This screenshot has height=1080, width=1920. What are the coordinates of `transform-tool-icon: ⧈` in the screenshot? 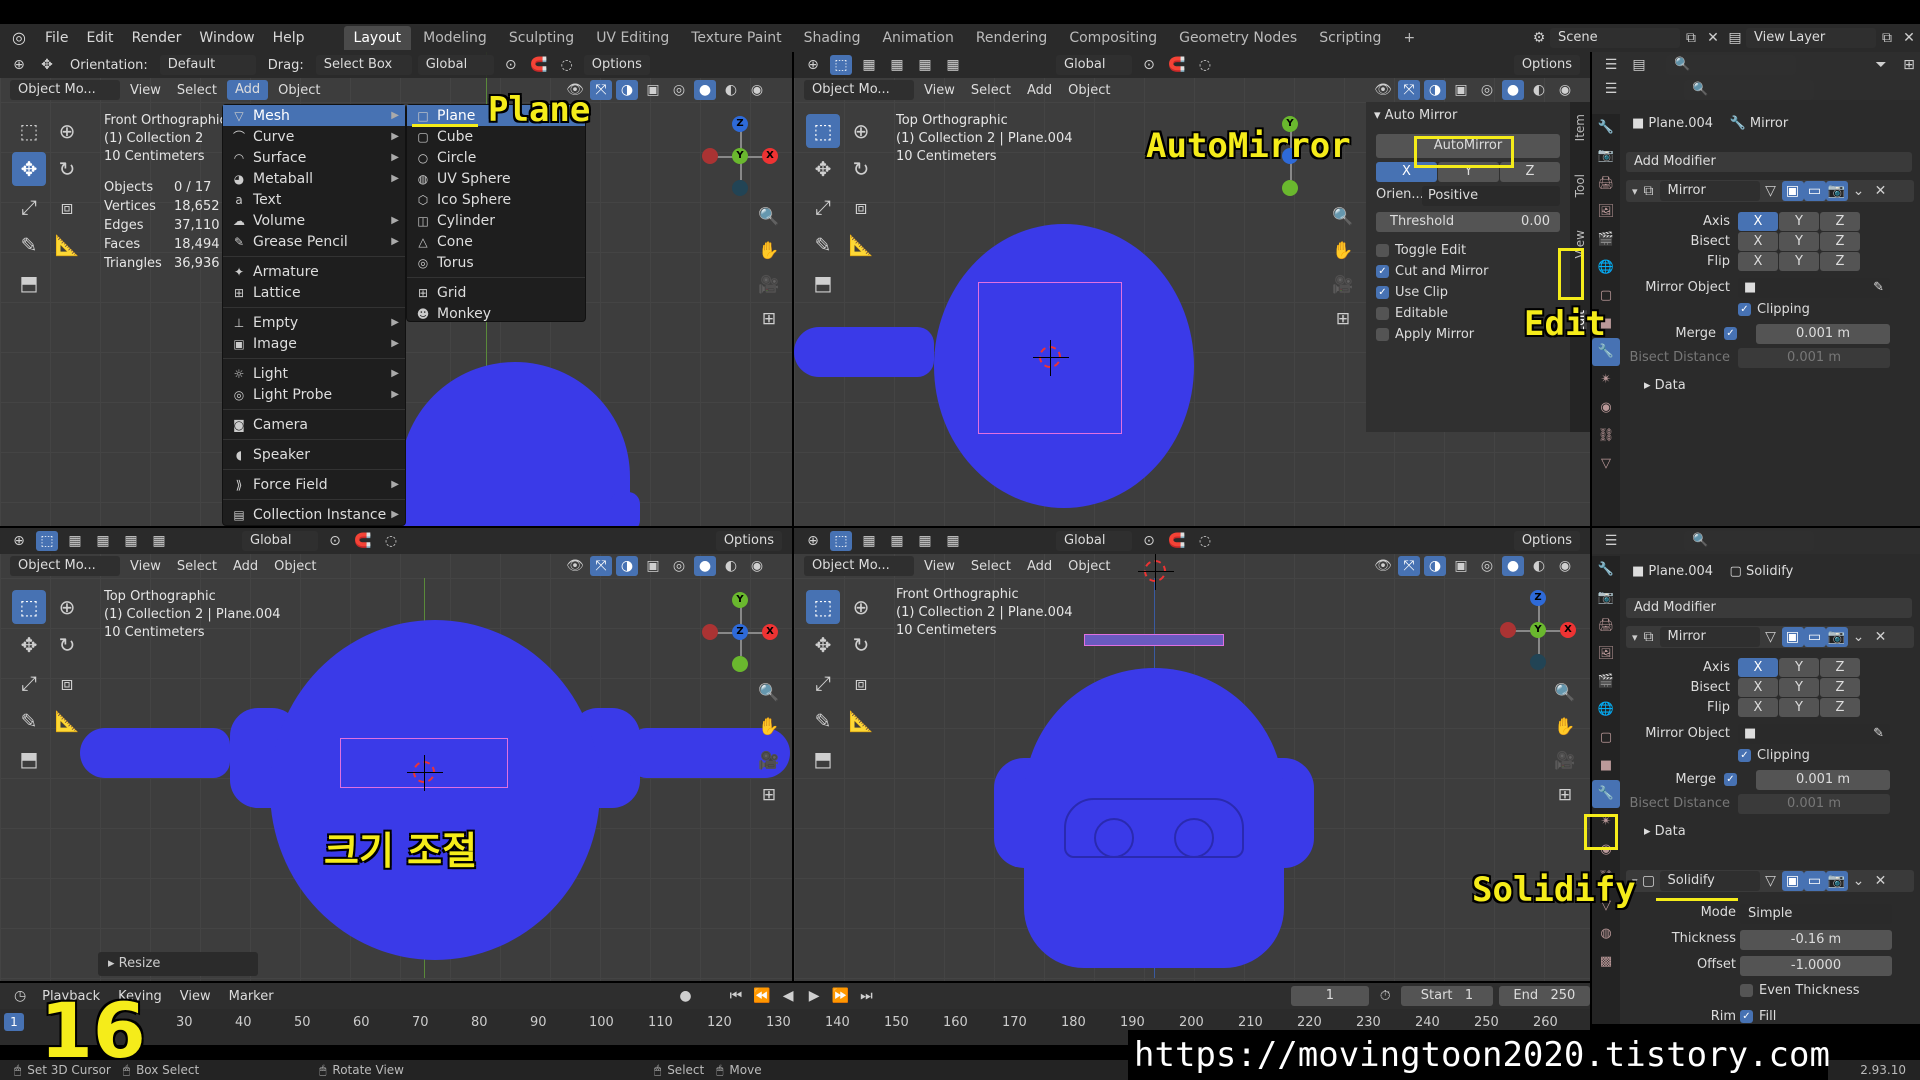 It's located at (861, 207).